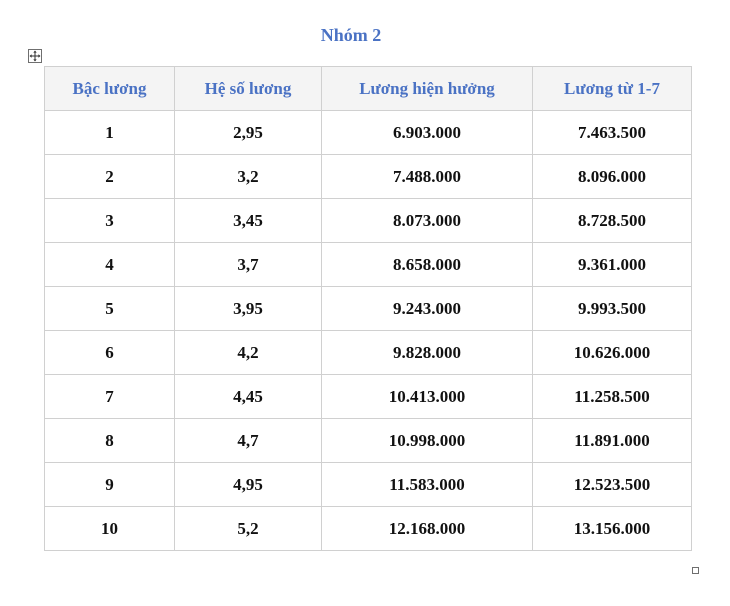 This screenshot has width=730, height=606. Describe the element at coordinates (427, 132) in the screenshot. I see `cell-luong-hien-huong: 6.903.000` at that location.